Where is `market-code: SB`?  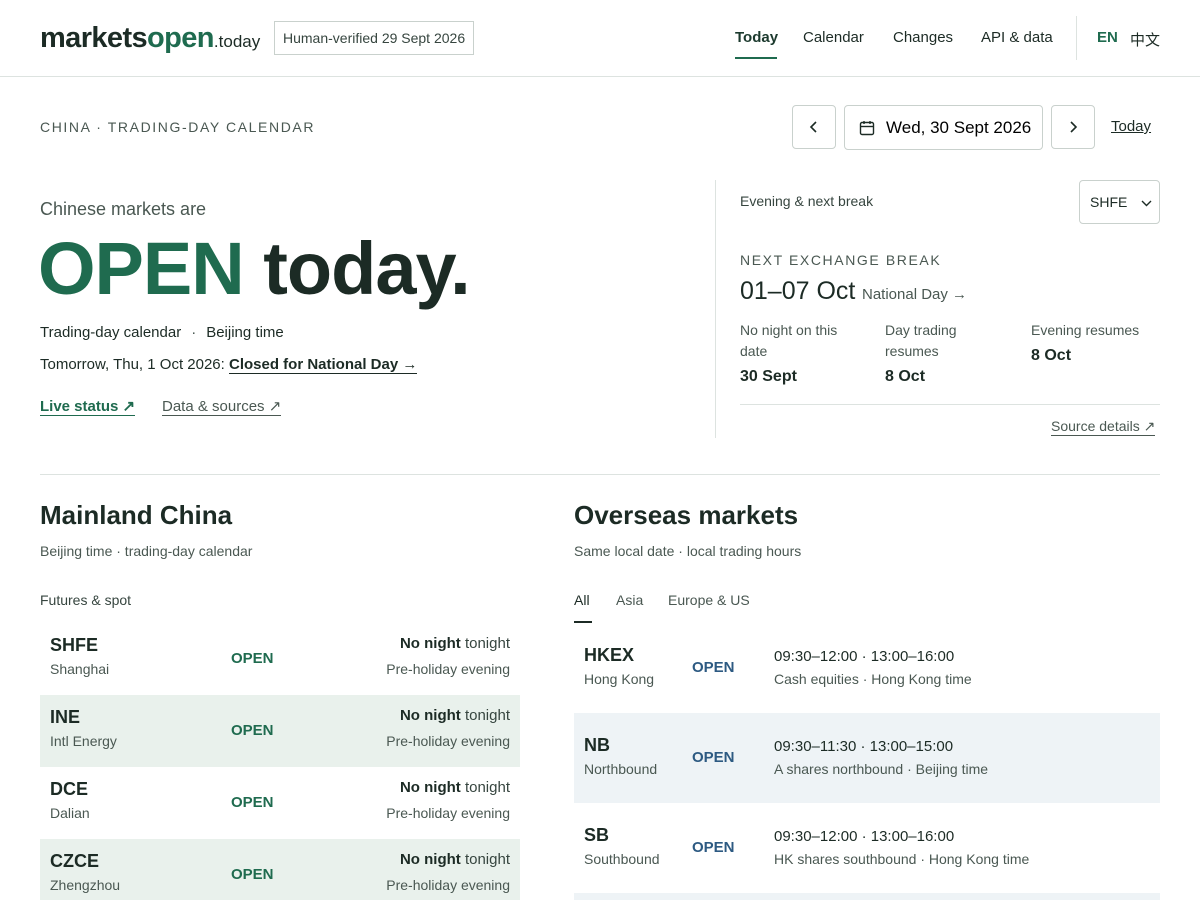 market-code: SB is located at coordinates (597, 835).